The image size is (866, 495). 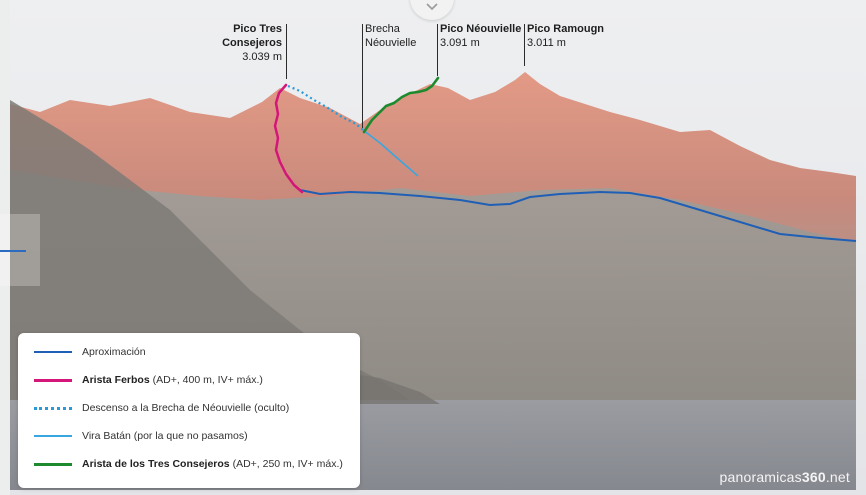 I want to click on leader-brecha, so click(x=362, y=76).